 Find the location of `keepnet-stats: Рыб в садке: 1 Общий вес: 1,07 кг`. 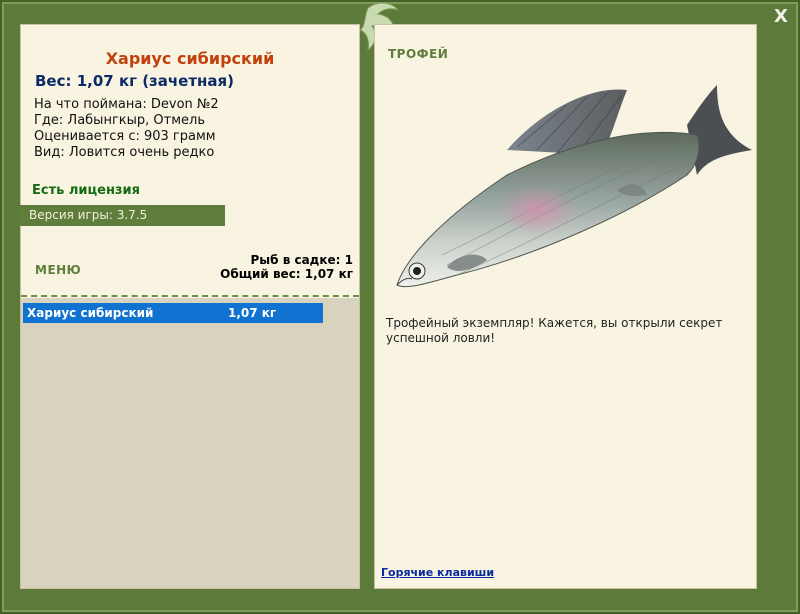

keepnet-stats: Рыб в садке: 1 Общий вес: 1,07 кг is located at coordinates (286, 267).